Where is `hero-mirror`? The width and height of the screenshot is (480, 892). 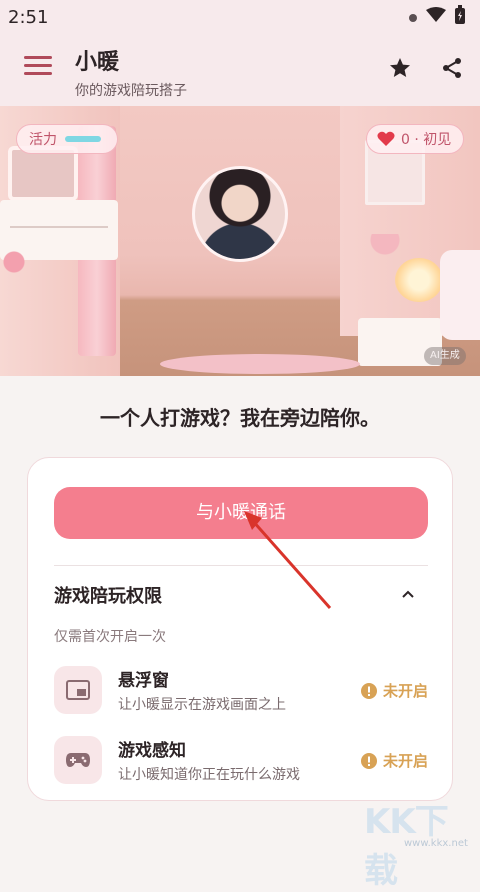
hero-mirror is located at coordinates (43, 173).